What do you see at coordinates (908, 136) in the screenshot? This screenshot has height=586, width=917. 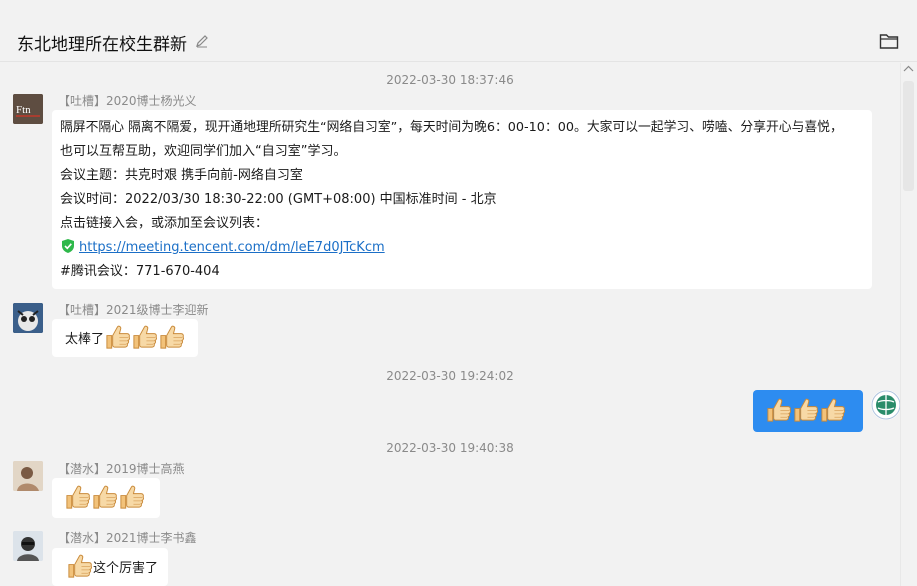 I see `scroll-thumb` at bounding box center [908, 136].